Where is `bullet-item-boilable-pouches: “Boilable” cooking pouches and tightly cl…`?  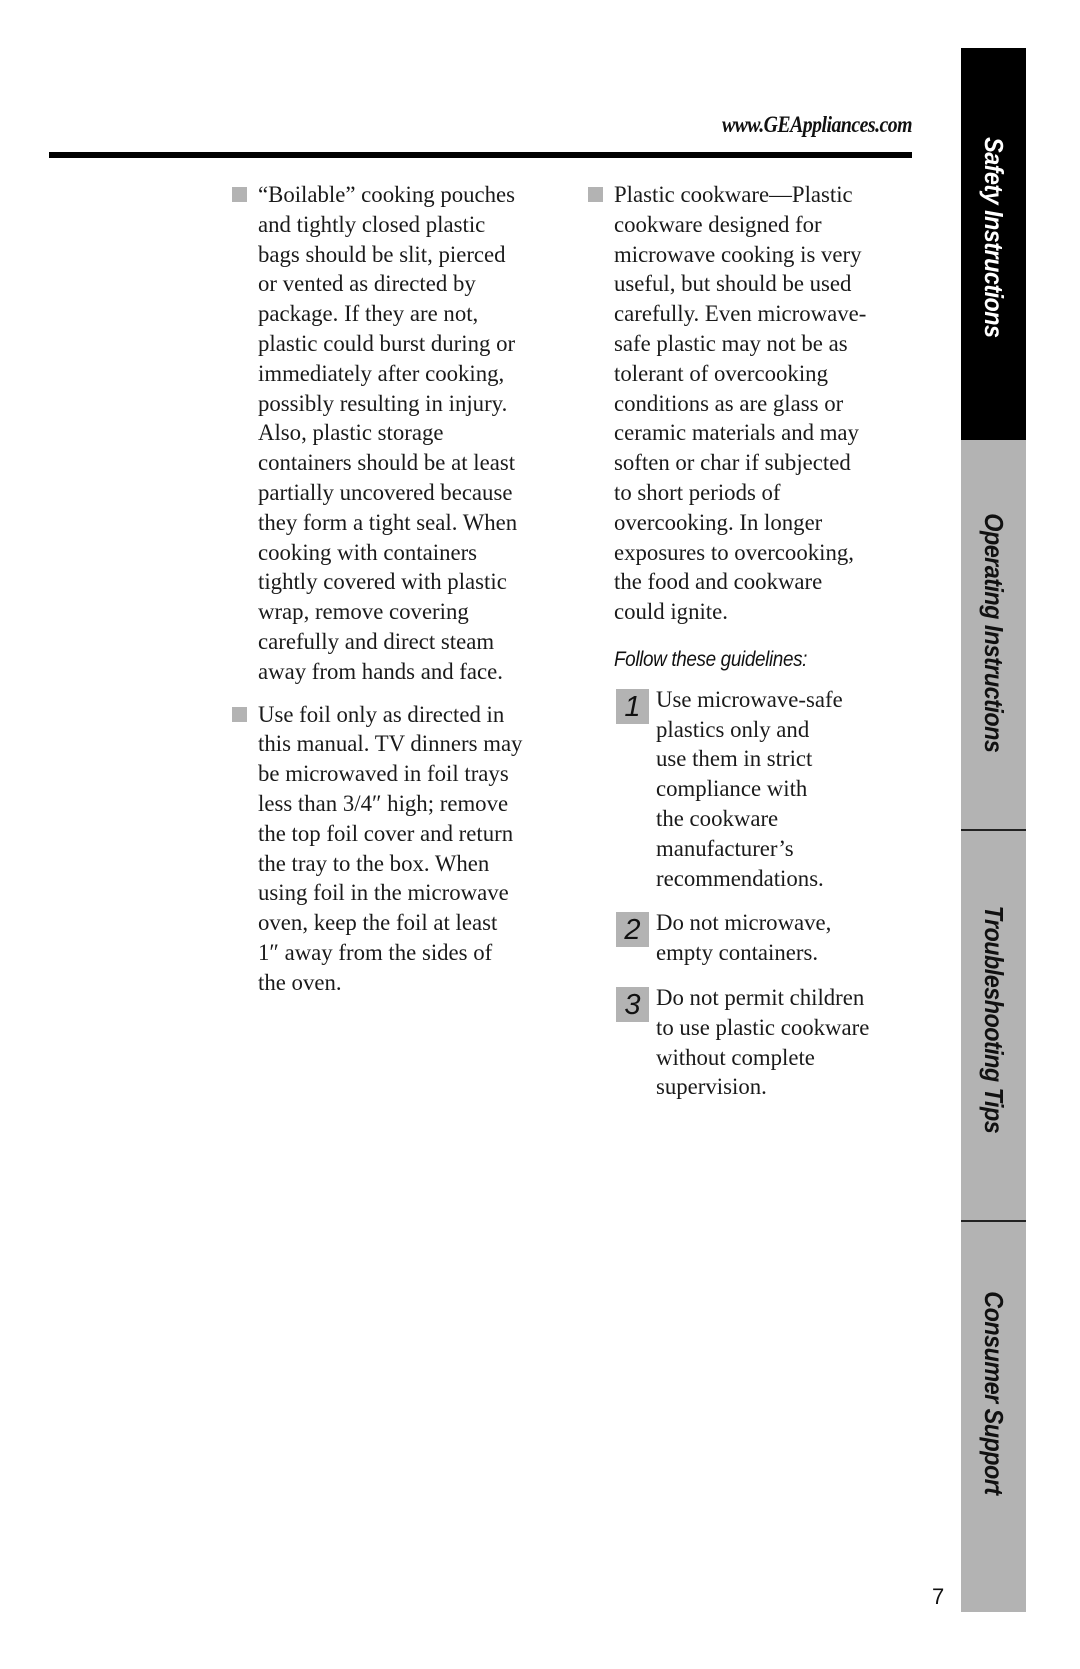 bullet-item-boilable-pouches: “Boilable” cooking pouches and tightly cl… is located at coordinates (397, 433).